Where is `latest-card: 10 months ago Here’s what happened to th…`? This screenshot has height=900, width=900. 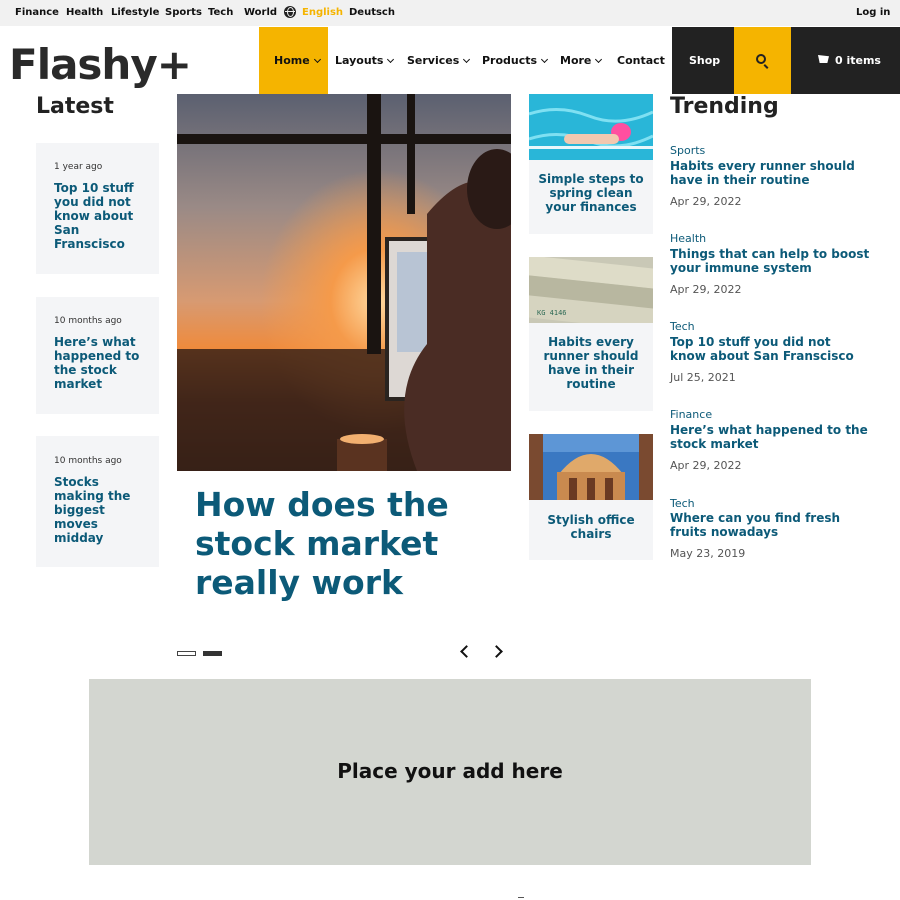 latest-card: 10 months ago Here’s what happened to th… is located at coordinates (97, 355).